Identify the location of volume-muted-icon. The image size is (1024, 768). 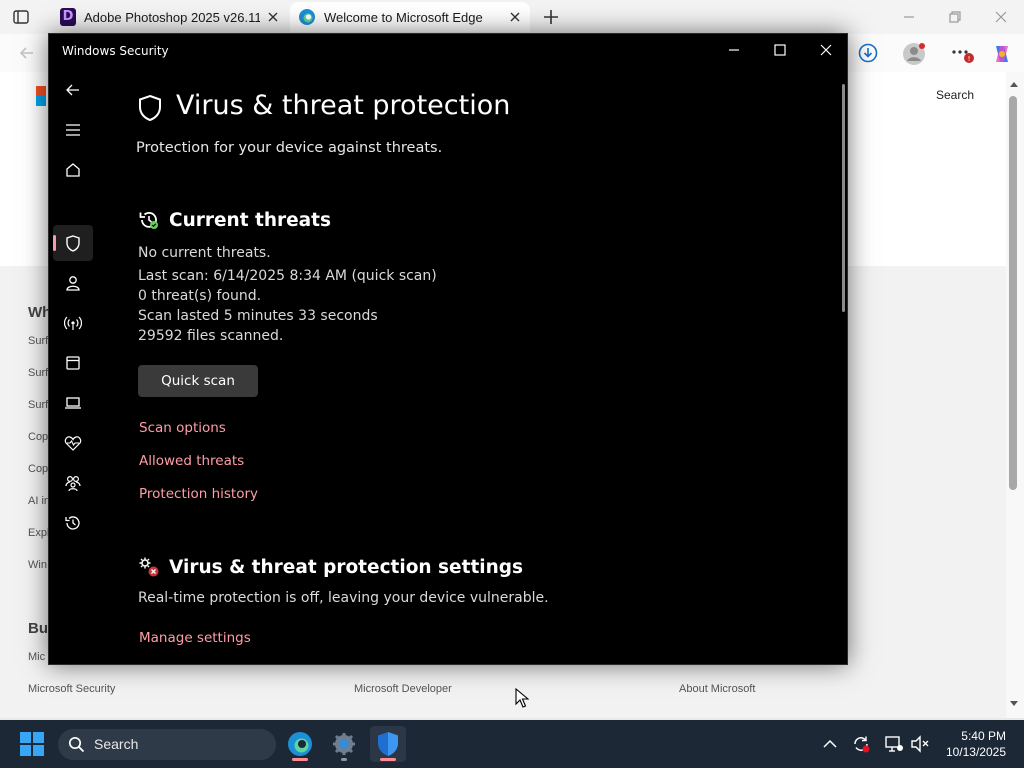
(920, 744).